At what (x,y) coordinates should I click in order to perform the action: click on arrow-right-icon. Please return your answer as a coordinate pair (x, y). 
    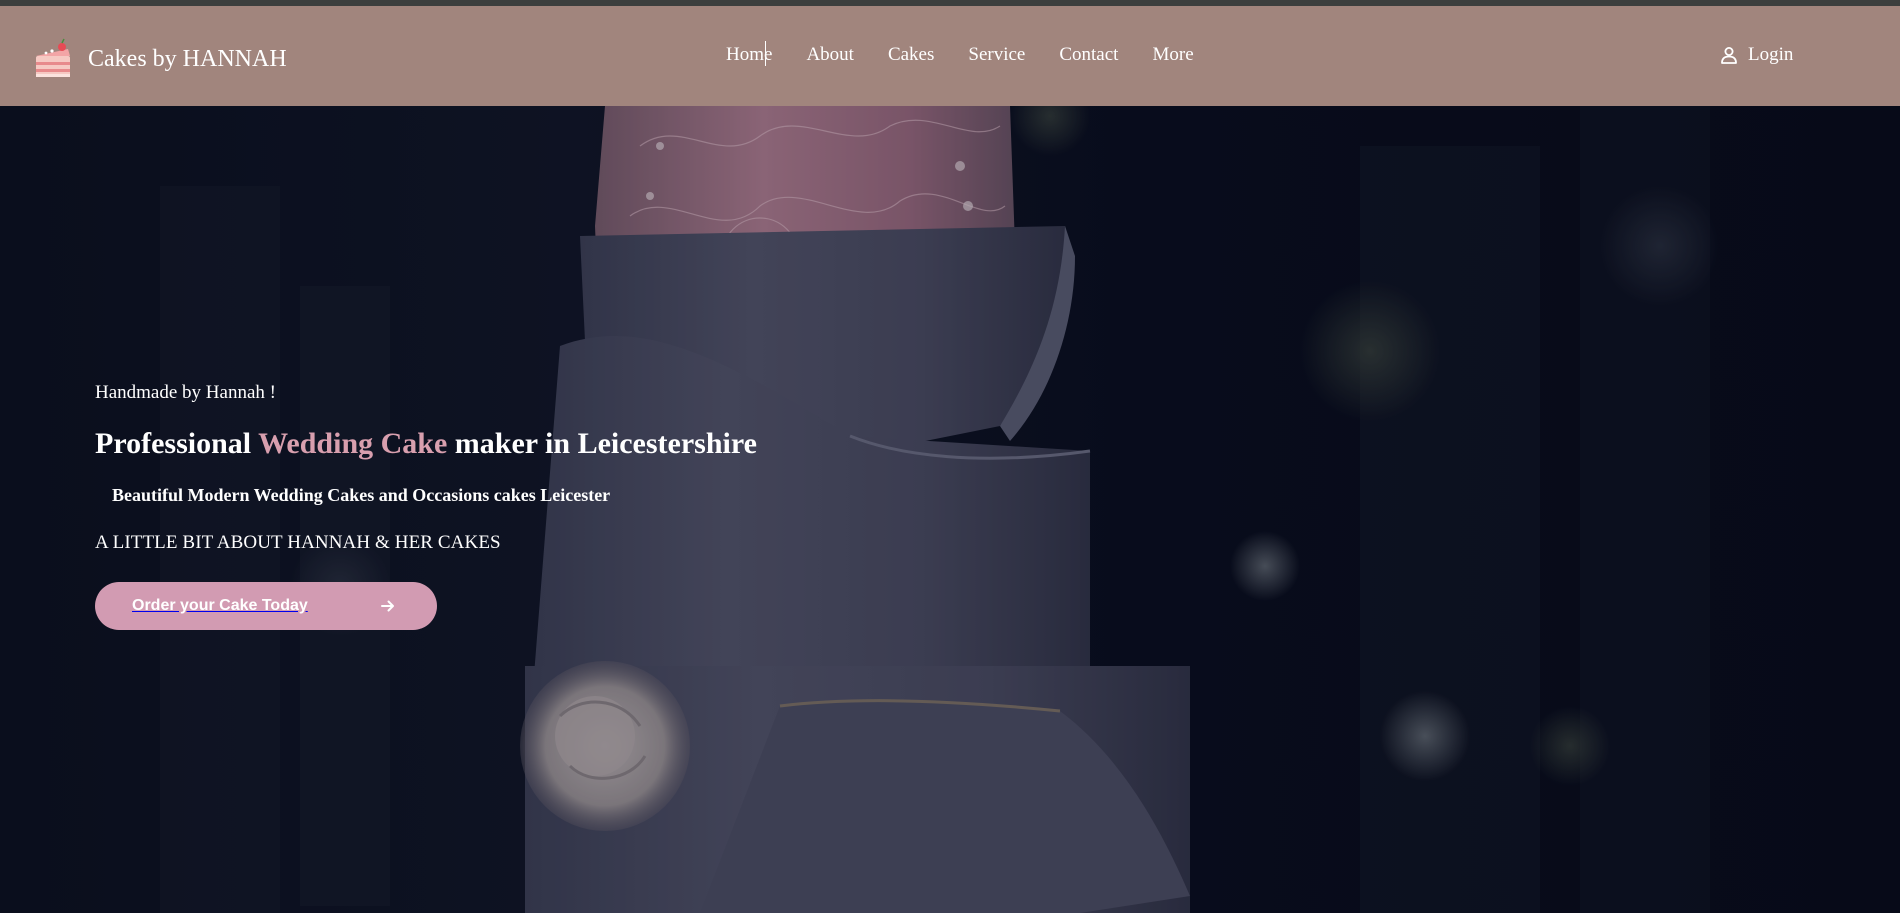
    Looking at the image, I should click on (387, 606).